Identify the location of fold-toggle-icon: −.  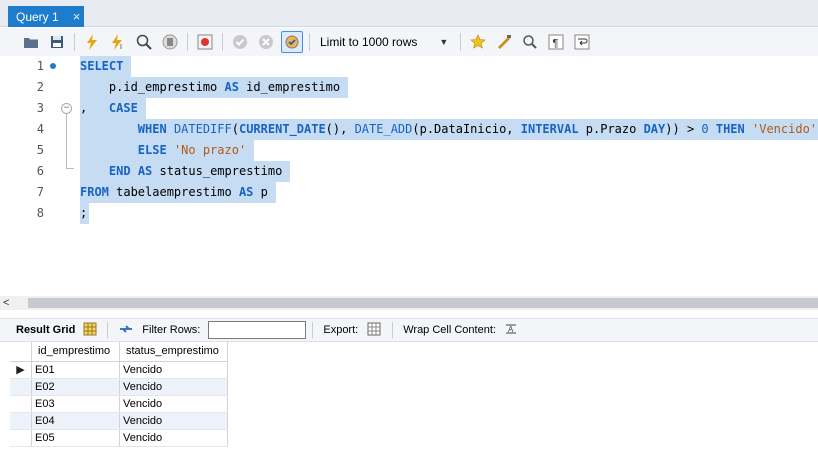
(66, 108).